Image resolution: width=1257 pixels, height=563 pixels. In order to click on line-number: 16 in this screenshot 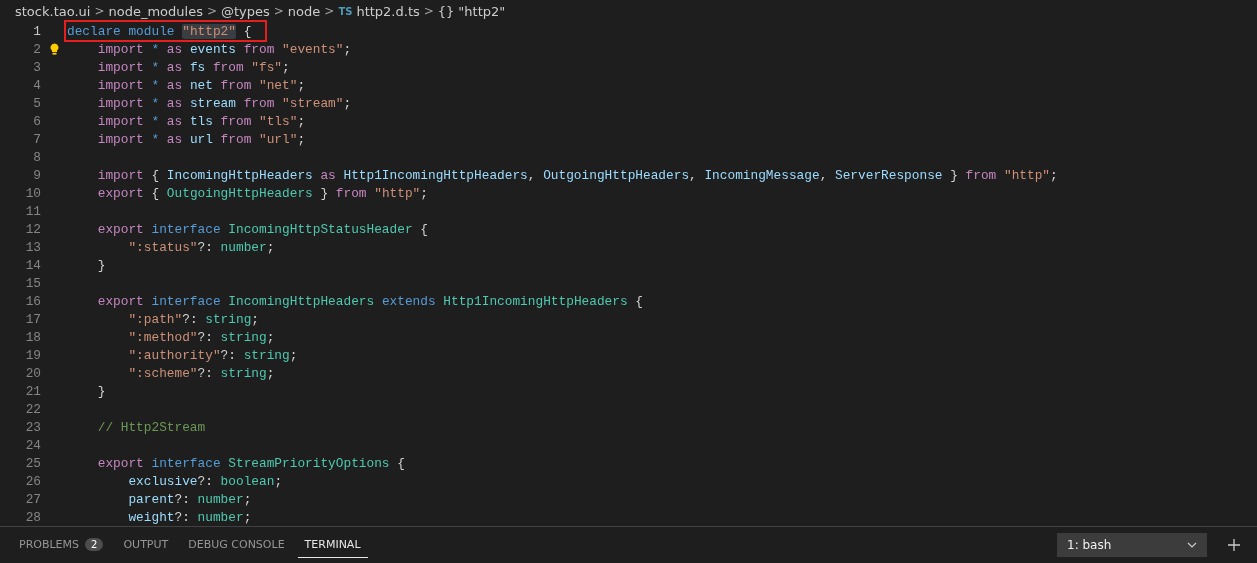, I will do `click(32, 301)`.